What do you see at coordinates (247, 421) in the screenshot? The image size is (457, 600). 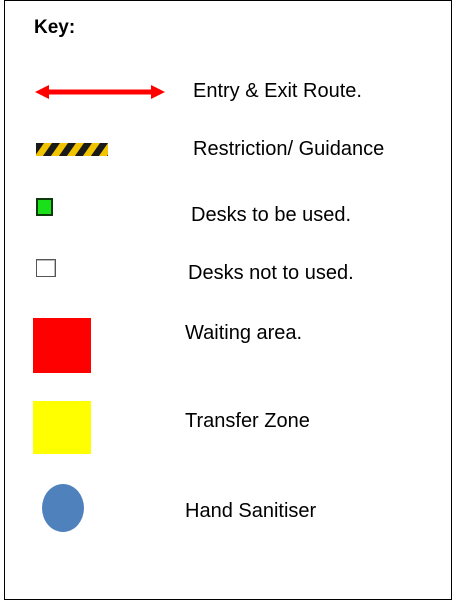 I see `transfer-zone-label: Transfer Zone` at bounding box center [247, 421].